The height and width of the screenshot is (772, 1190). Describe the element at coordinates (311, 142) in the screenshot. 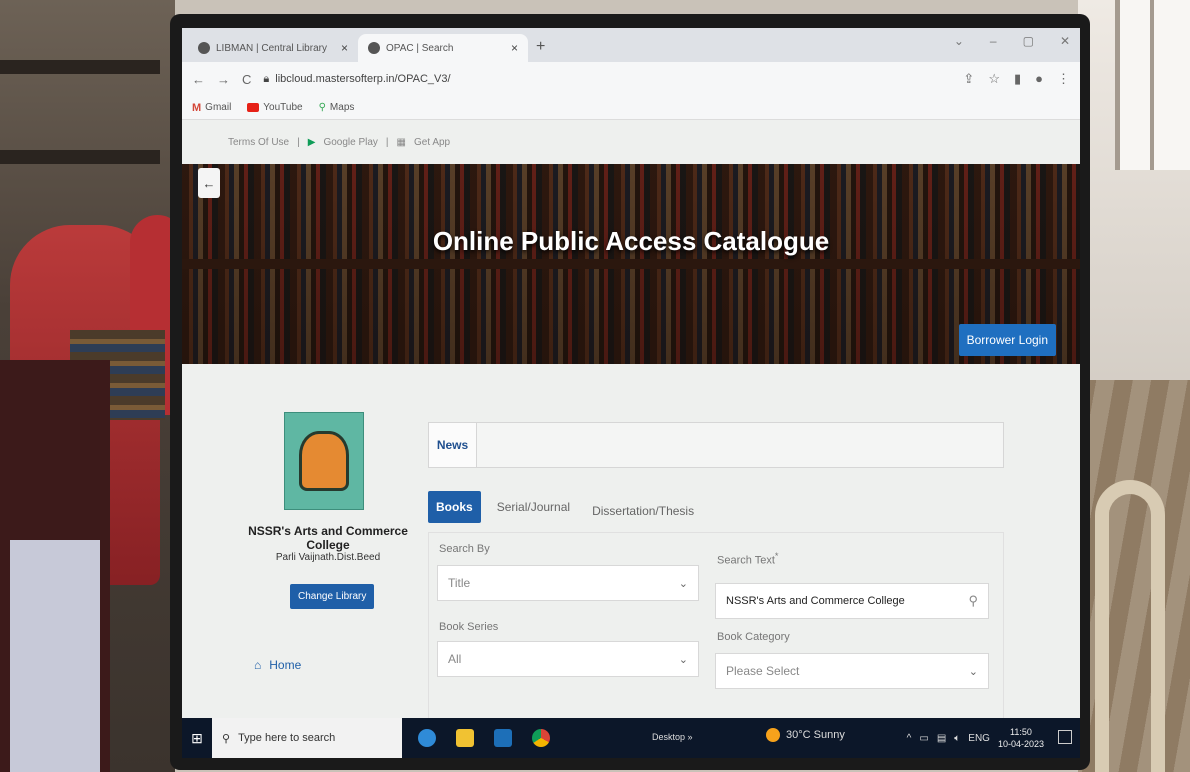

I see `google-play-icon: ▶` at that location.